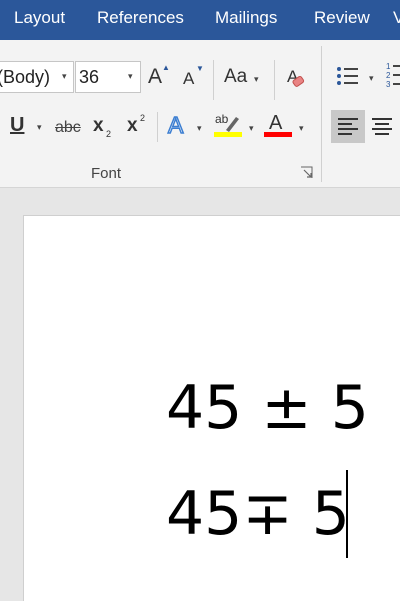 This screenshot has height=601, width=400. Describe the element at coordinates (347, 76) in the screenshot. I see `bullets-icon` at that location.